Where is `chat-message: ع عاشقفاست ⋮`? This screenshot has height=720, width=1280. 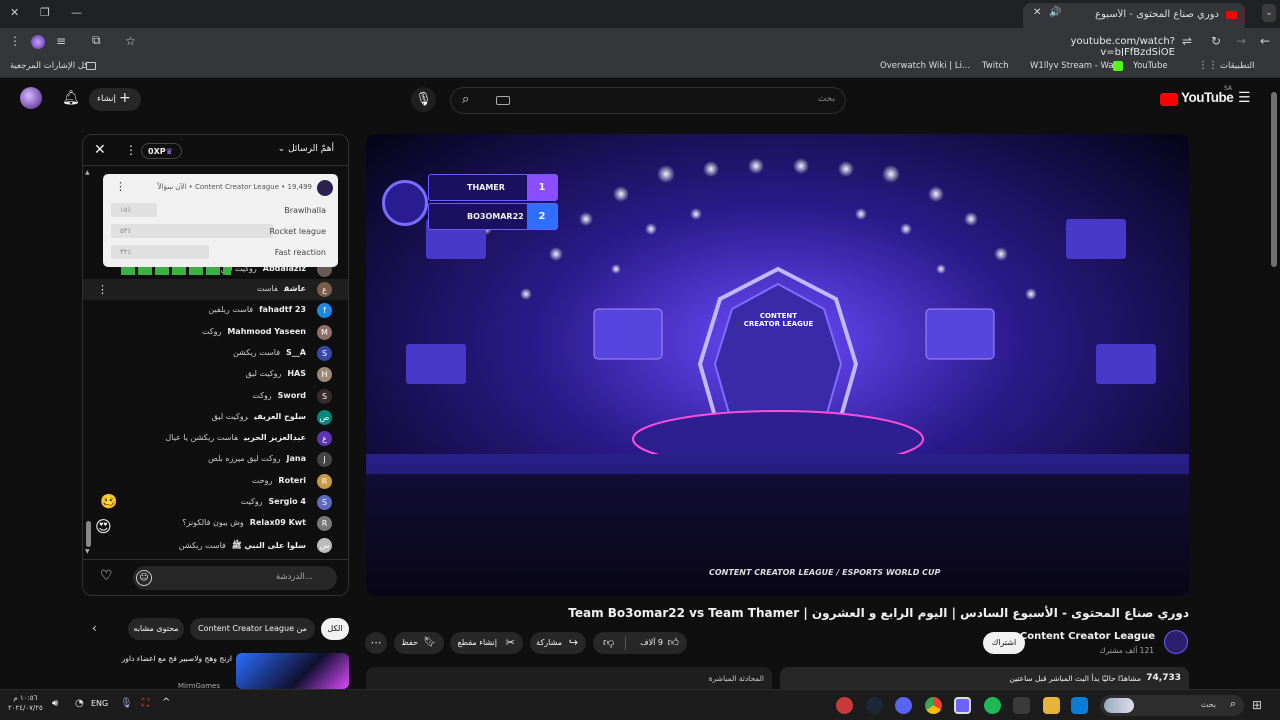 chat-message: ع عاشقفاست ⋮ is located at coordinates (215, 289).